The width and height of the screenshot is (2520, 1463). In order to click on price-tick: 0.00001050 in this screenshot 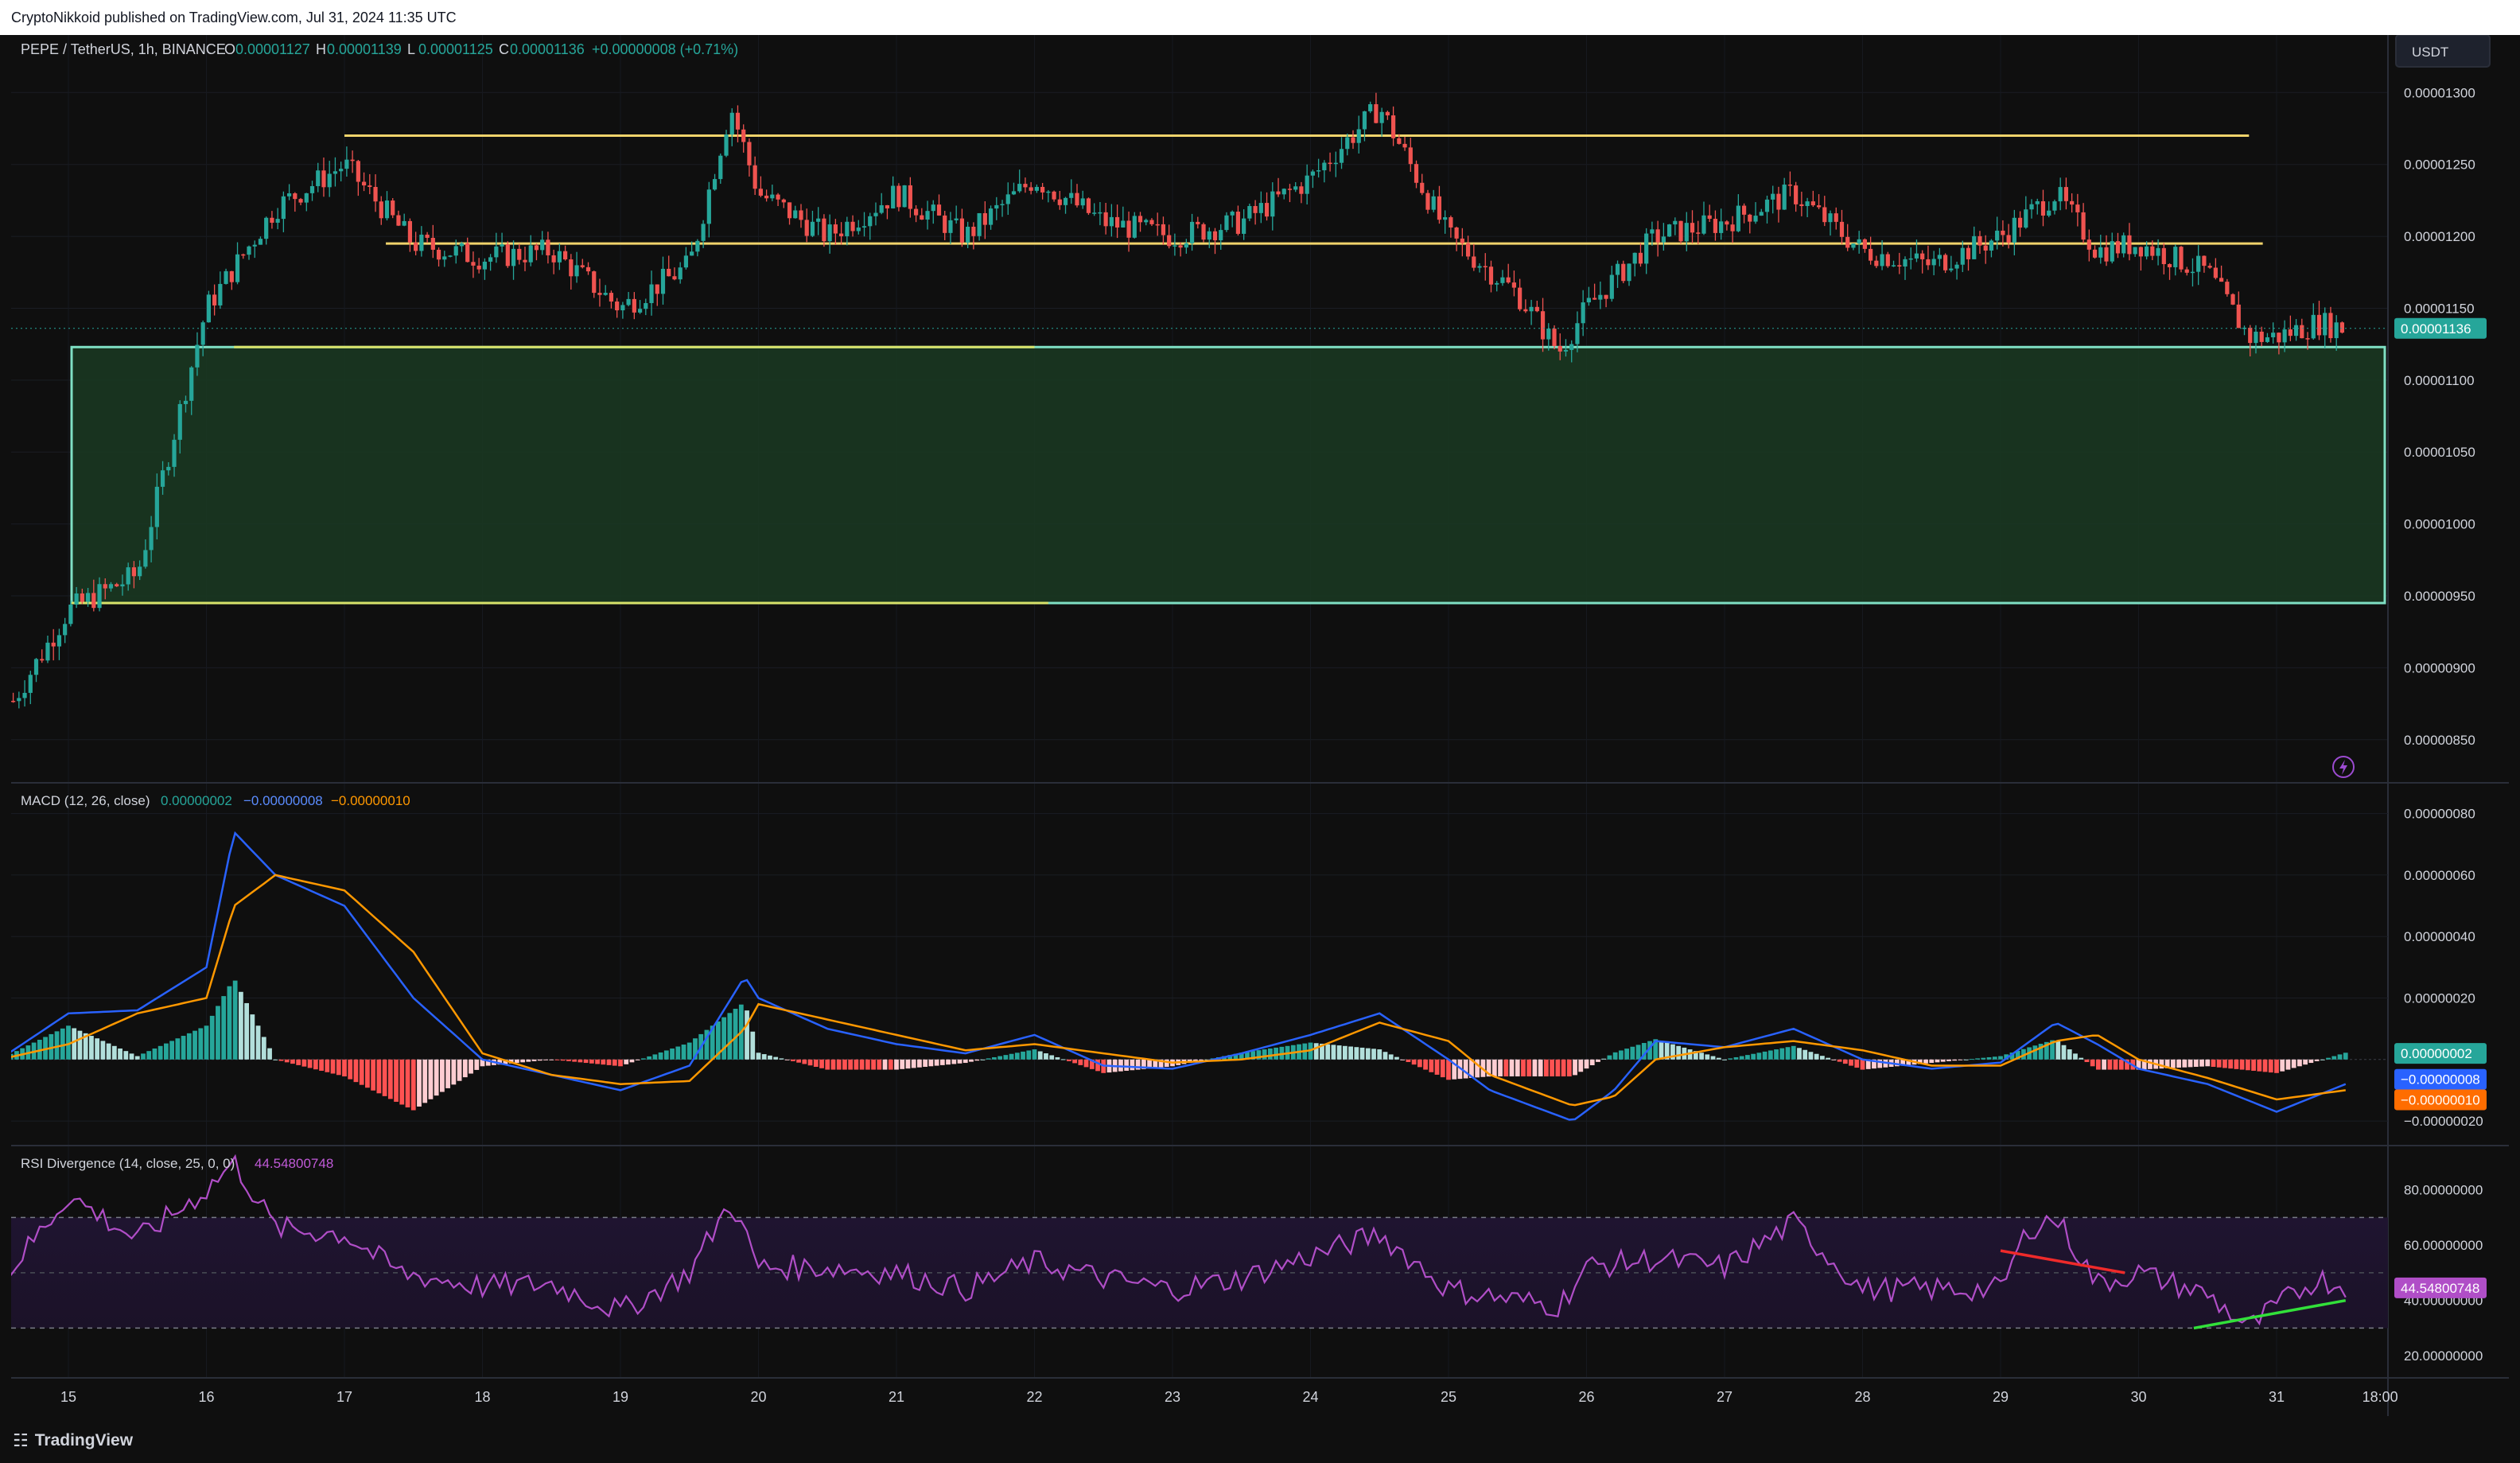, I will do `click(2439, 452)`.